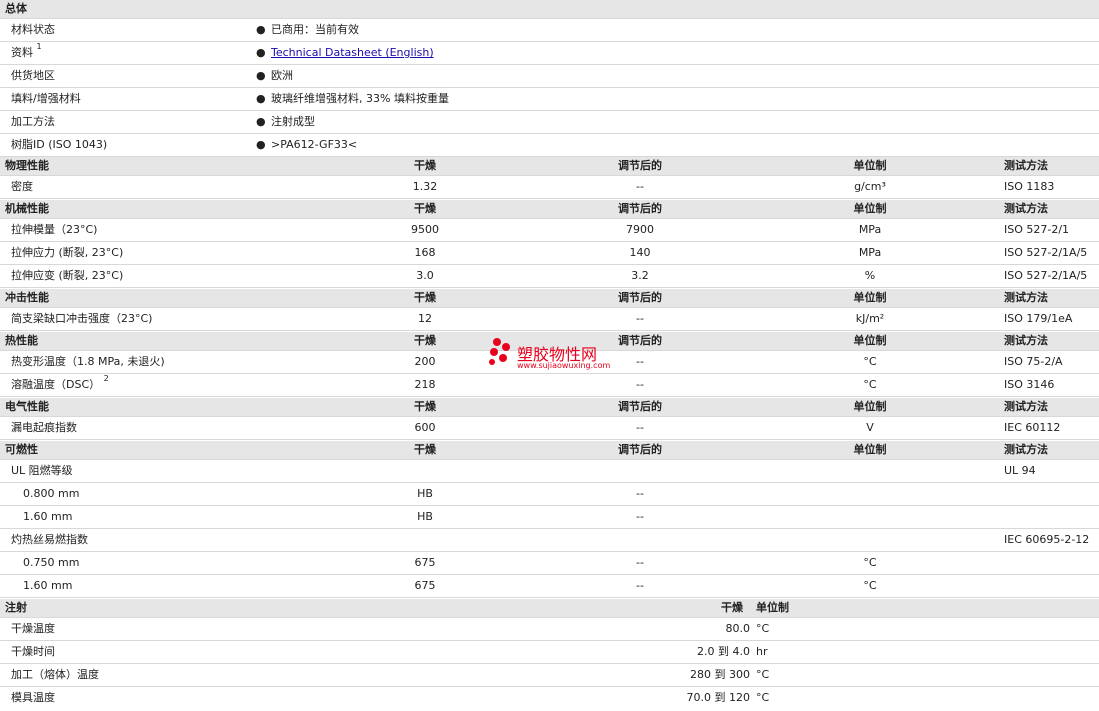 The height and width of the screenshot is (711, 1099). What do you see at coordinates (21, 449) in the screenshot?
I see `section-title: 可燃性` at bounding box center [21, 449].